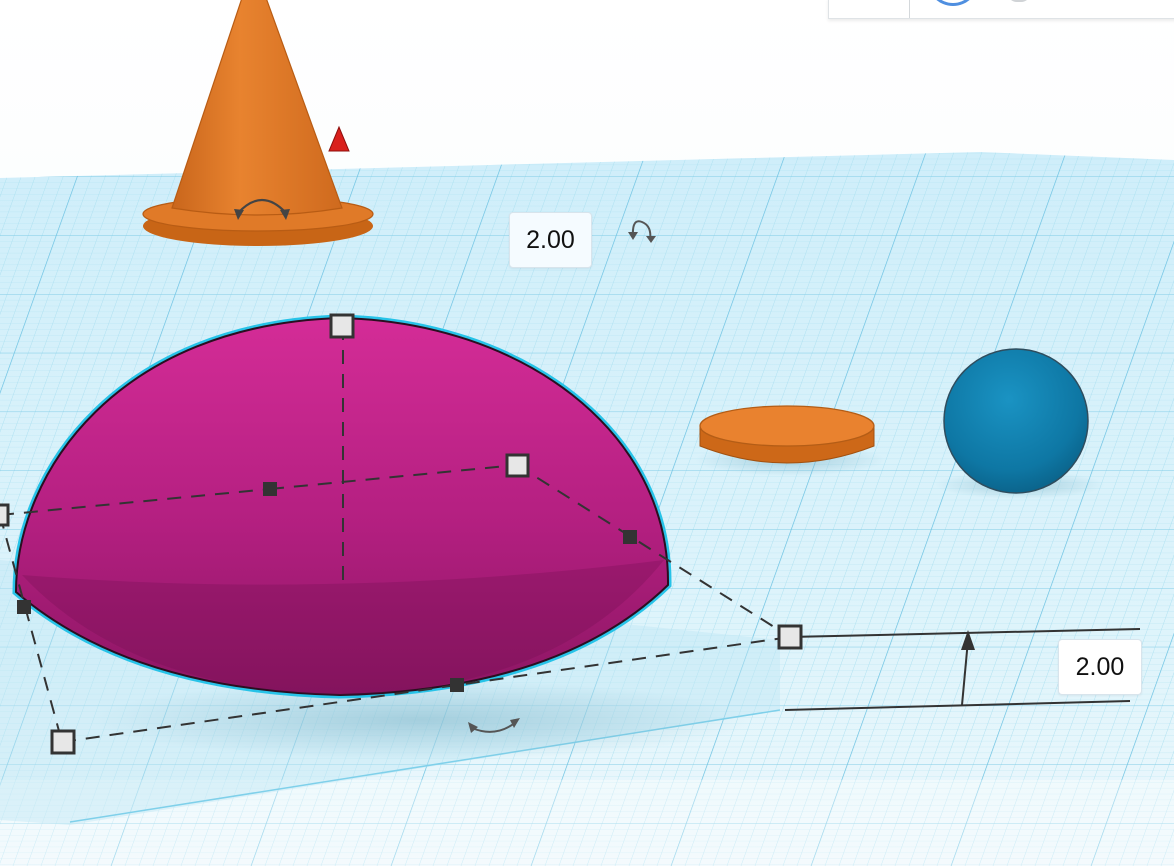  What do you see at coordinates (63, 742) in the screenshot?
I see `corner-handle-front-left` at bounding box center [63, 742].